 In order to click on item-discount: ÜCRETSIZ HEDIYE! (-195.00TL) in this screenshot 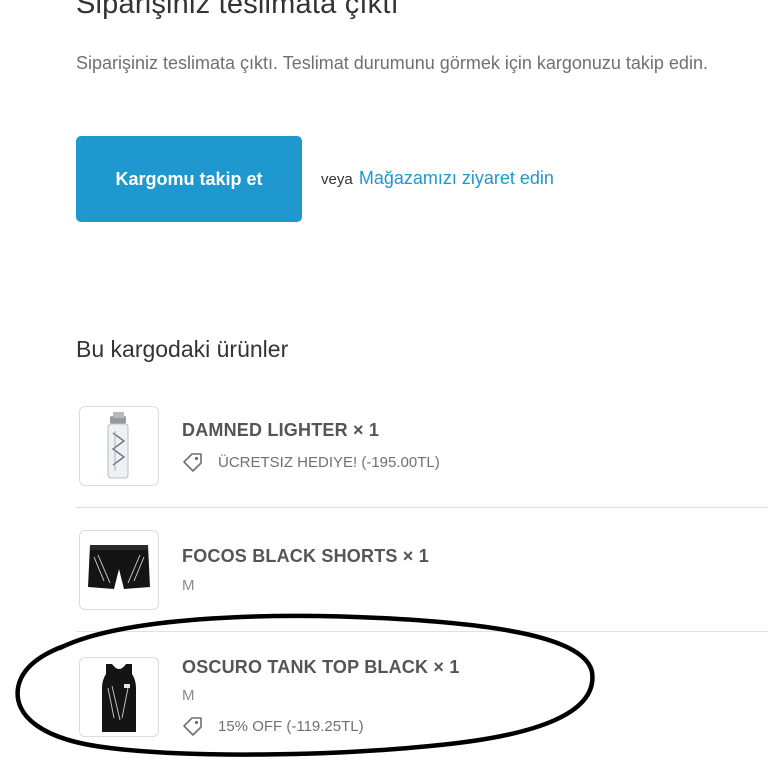, I will do `click(311, 462)`.